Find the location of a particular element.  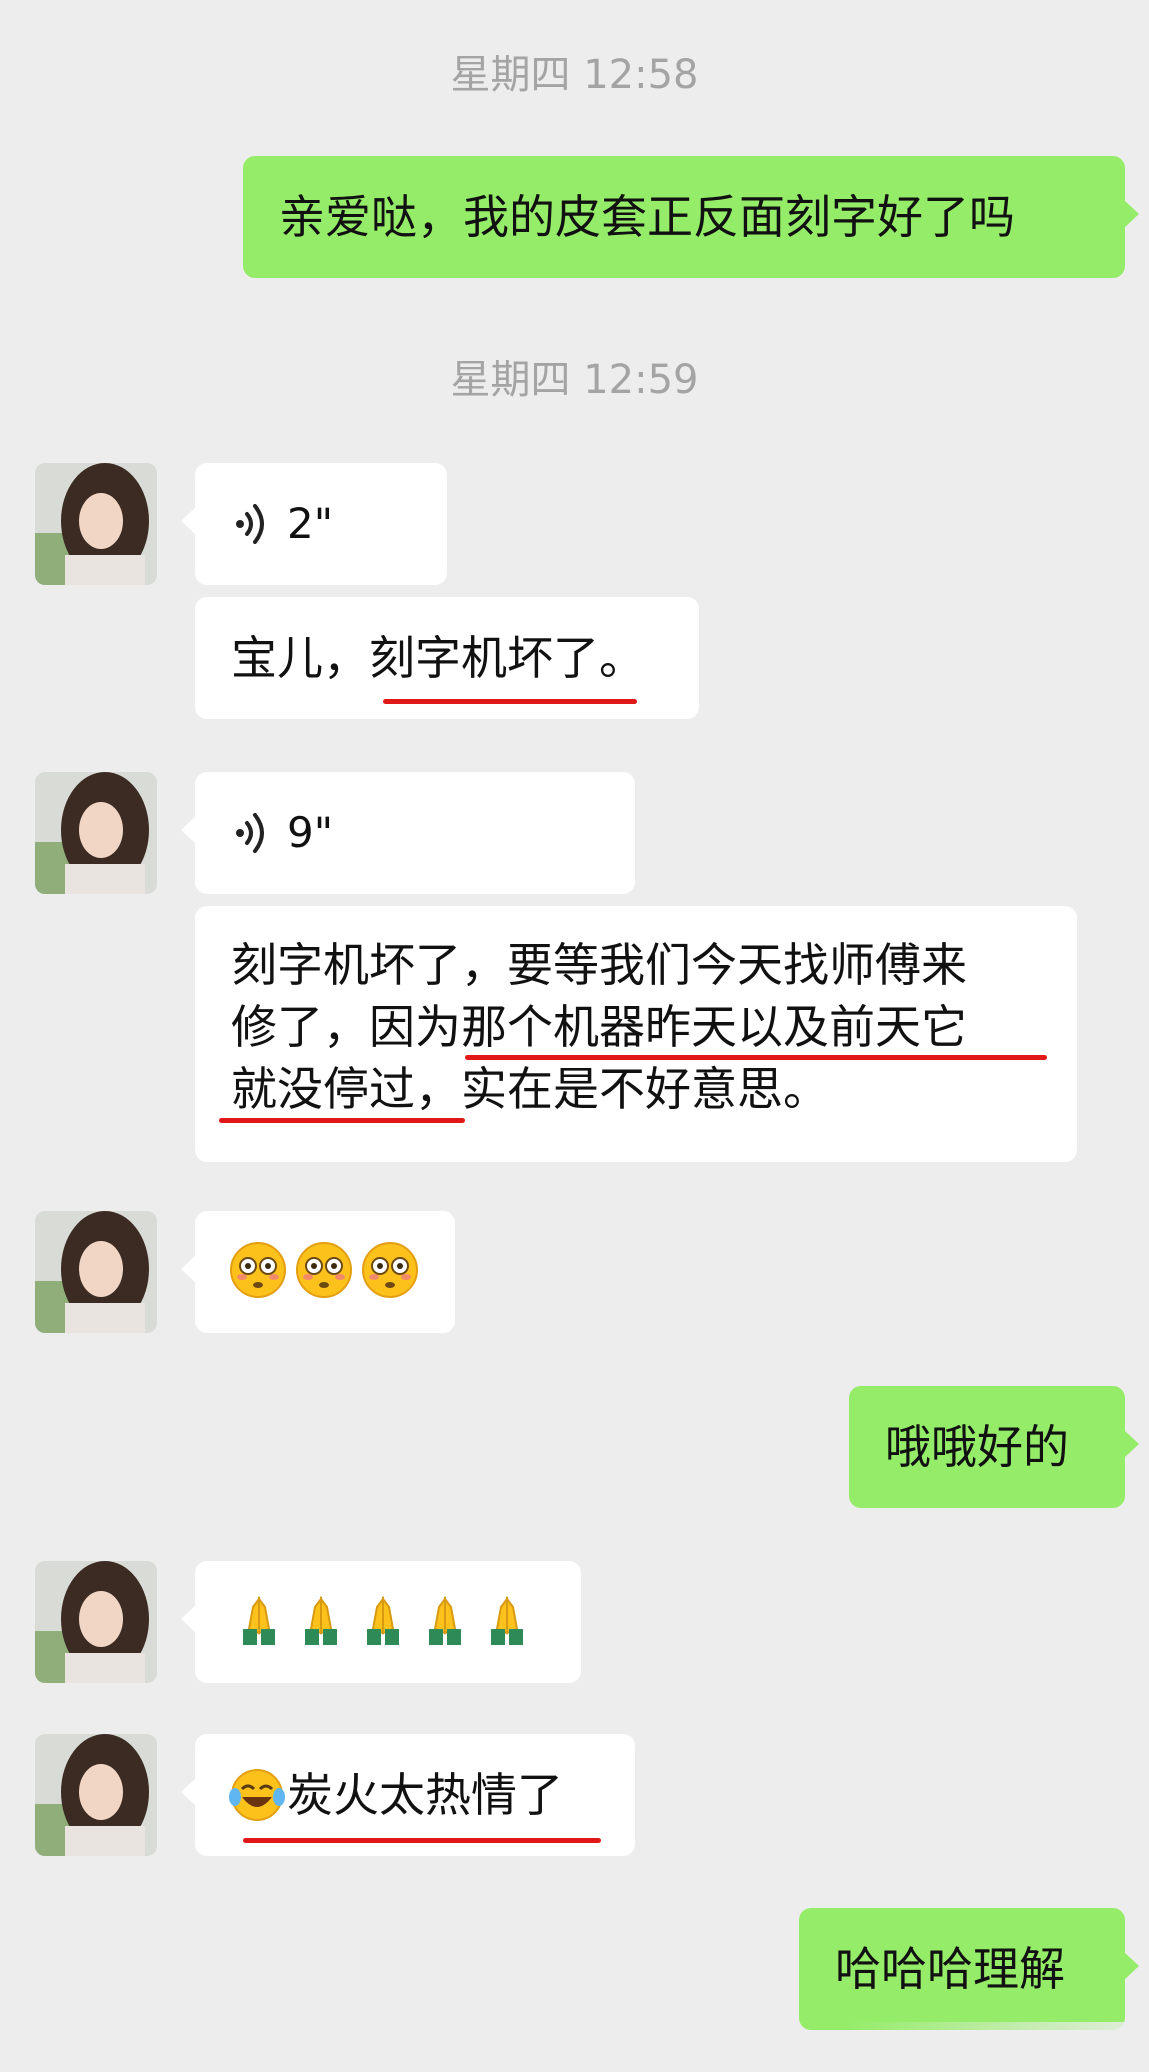

message-text: 哈哈哈理解 is located at coordinates (950, 1969).